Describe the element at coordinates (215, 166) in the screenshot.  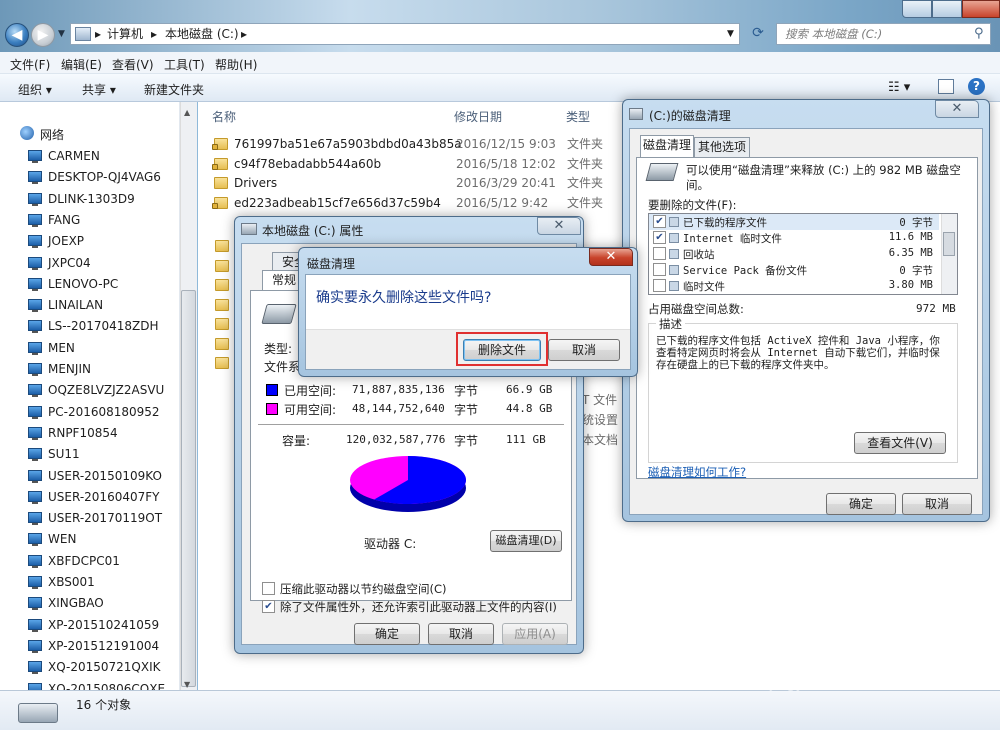
I see `lock-icon` at that location.